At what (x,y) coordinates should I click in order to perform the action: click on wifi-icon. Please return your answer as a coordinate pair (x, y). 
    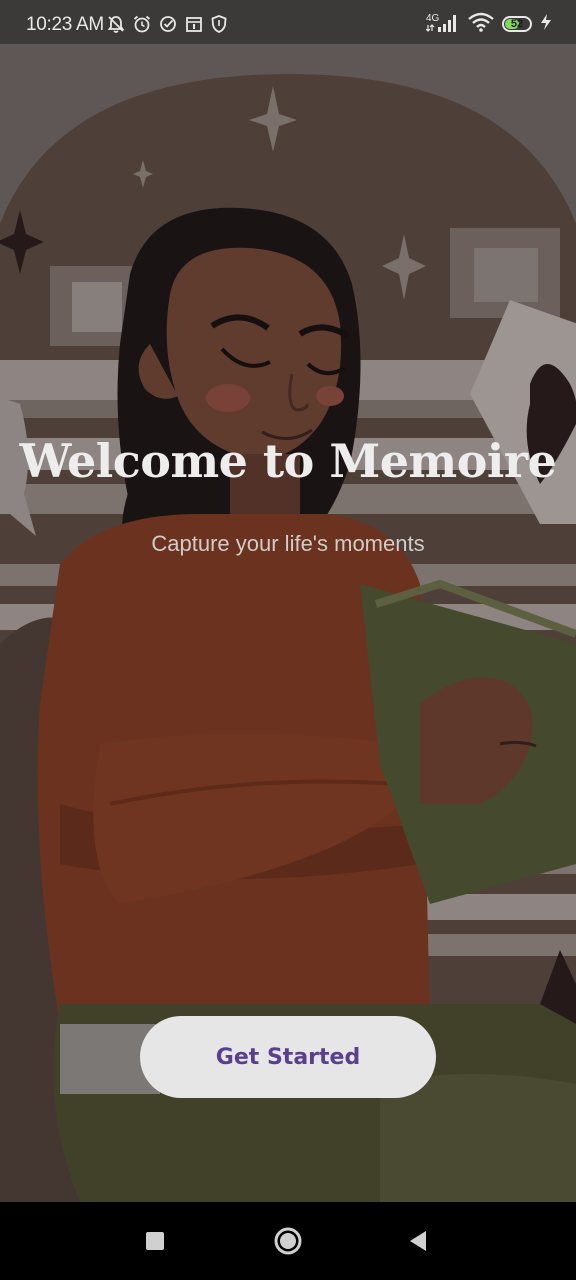
    Looking at the image, I should click on (481, 24).